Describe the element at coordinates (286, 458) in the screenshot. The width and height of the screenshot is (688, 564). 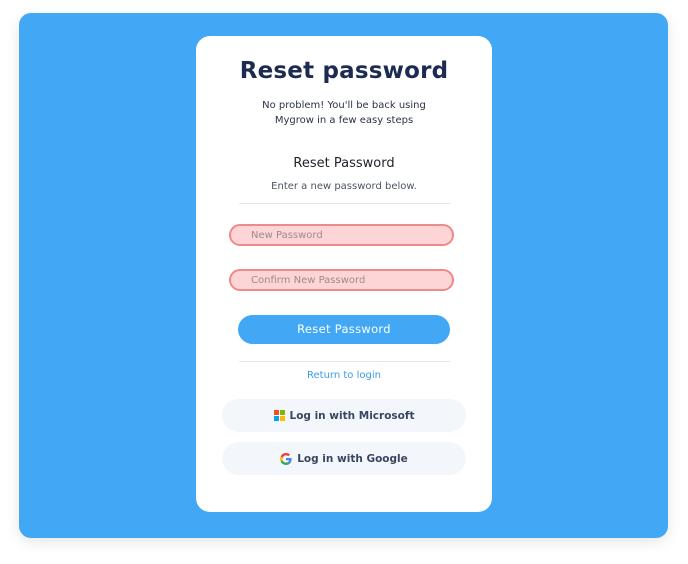
I see `google-logo-icon` at that location.